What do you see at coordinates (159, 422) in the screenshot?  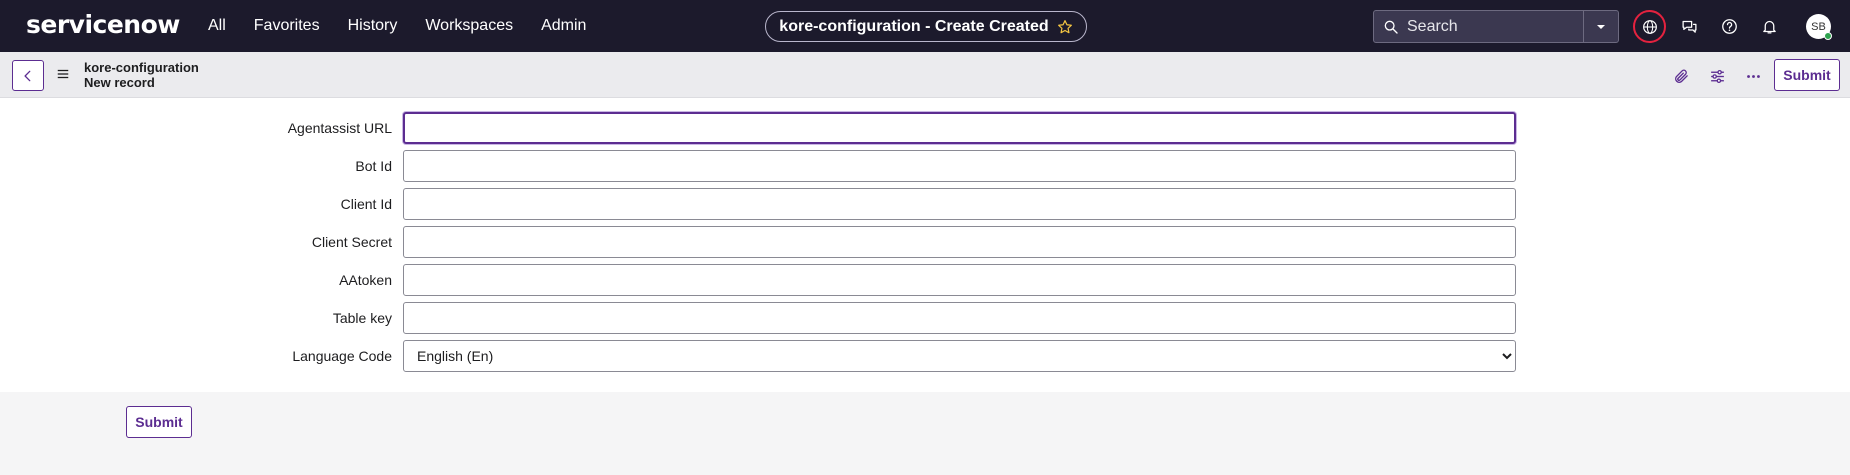 I see `submit-button-footer: Submit` at bounding box center [159, 422].